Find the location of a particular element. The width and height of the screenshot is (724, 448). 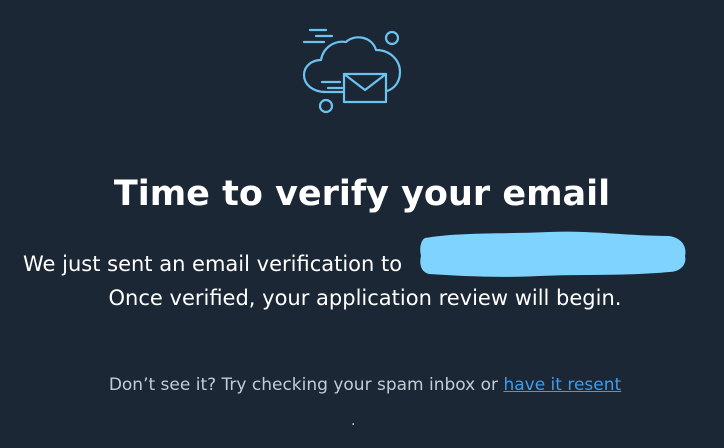

page-title: Time to verify your email is located at coordinates (362, 194).